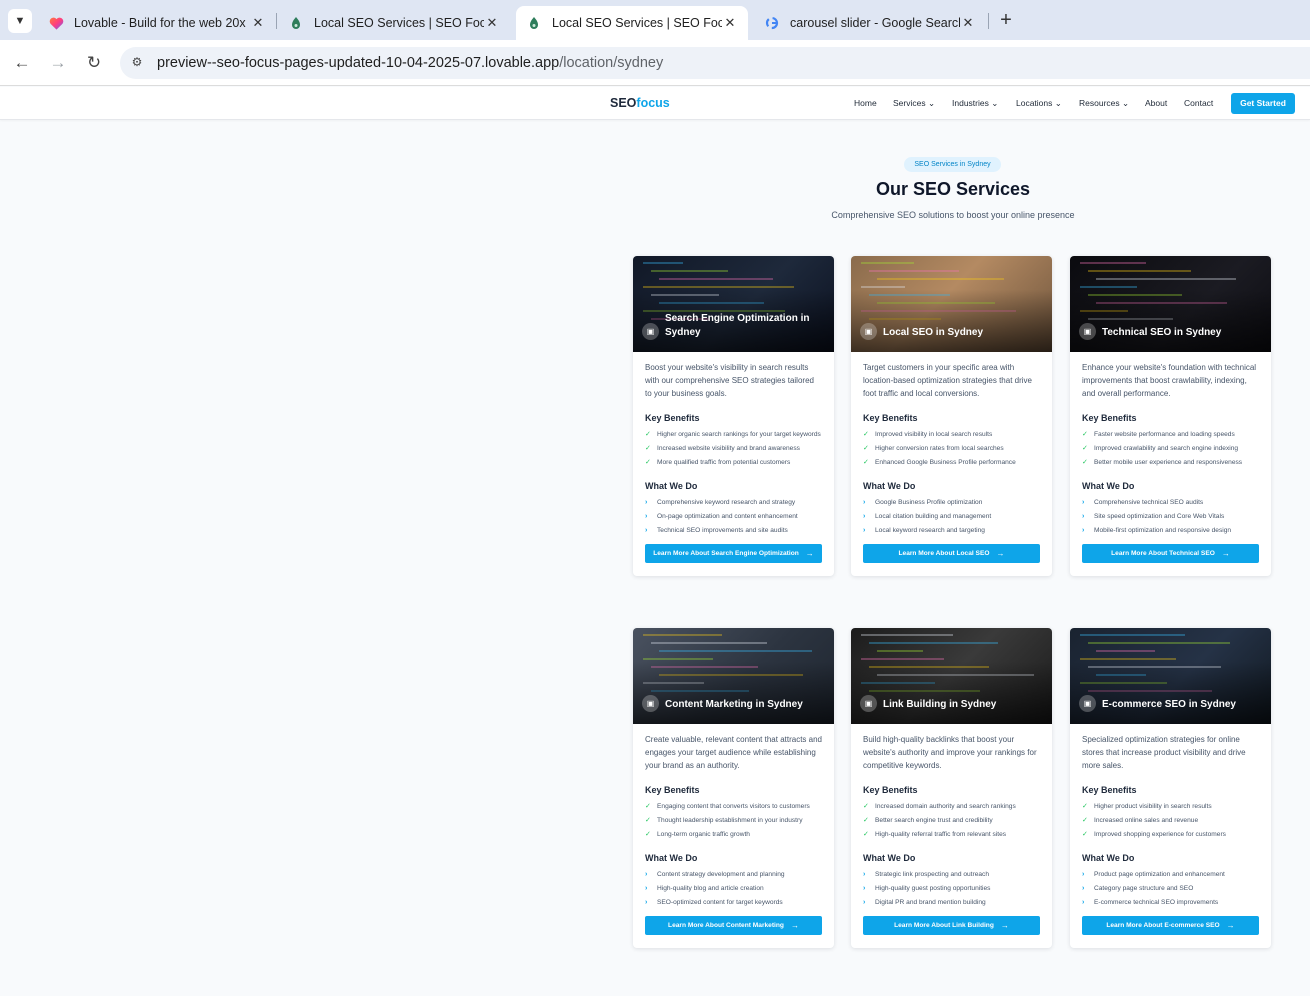  Describe the element at coordinates (399, 23) in the screenshot. I see `tab-title: Local SEO Services | SEO Focus` at that location.